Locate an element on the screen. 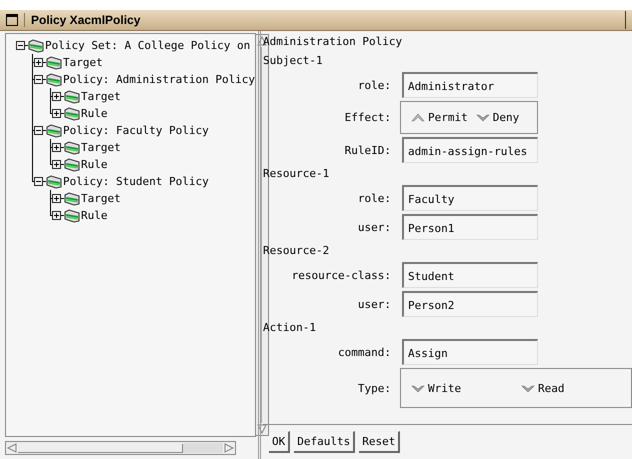  window-menu-icon is located at coordinates (12, 20).